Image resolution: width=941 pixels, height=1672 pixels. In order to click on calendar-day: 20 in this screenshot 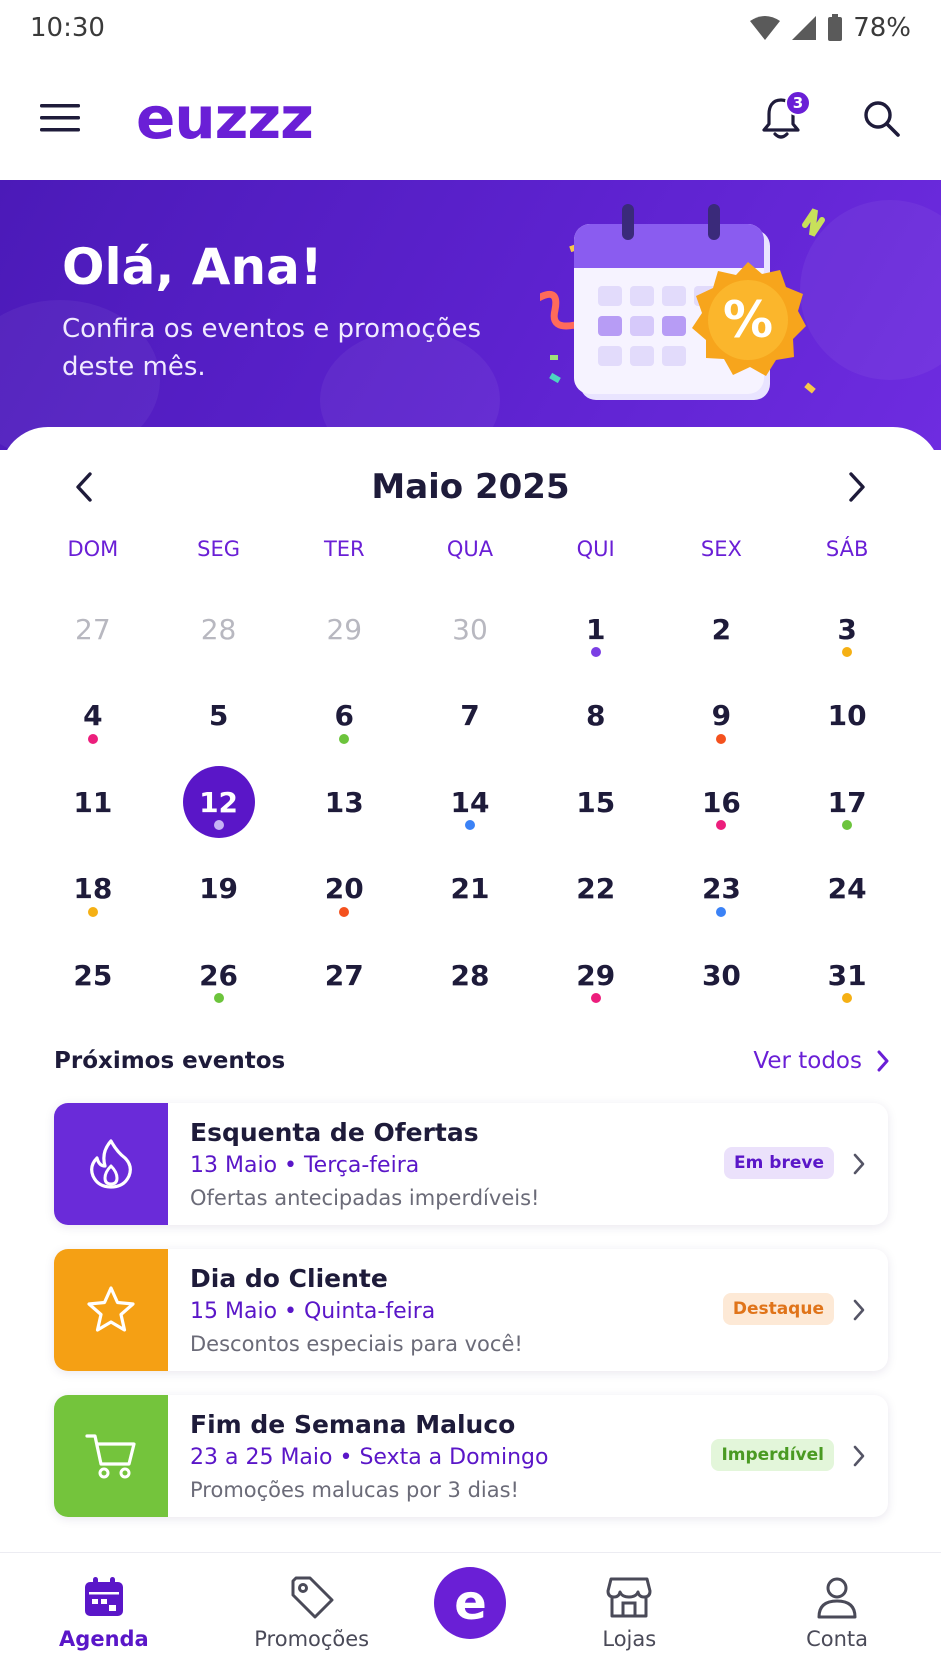, I will do `click(344, 890)`.